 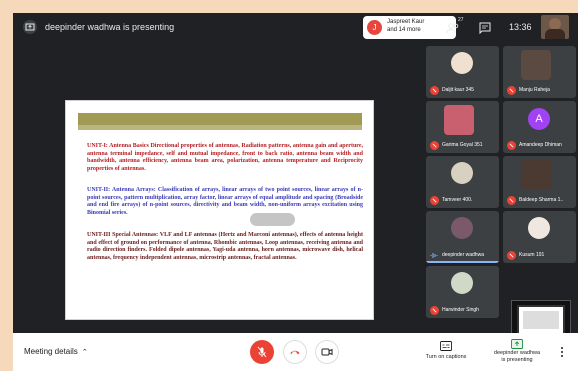 I want to click on people-button: 27, so click(x=455, y=28).